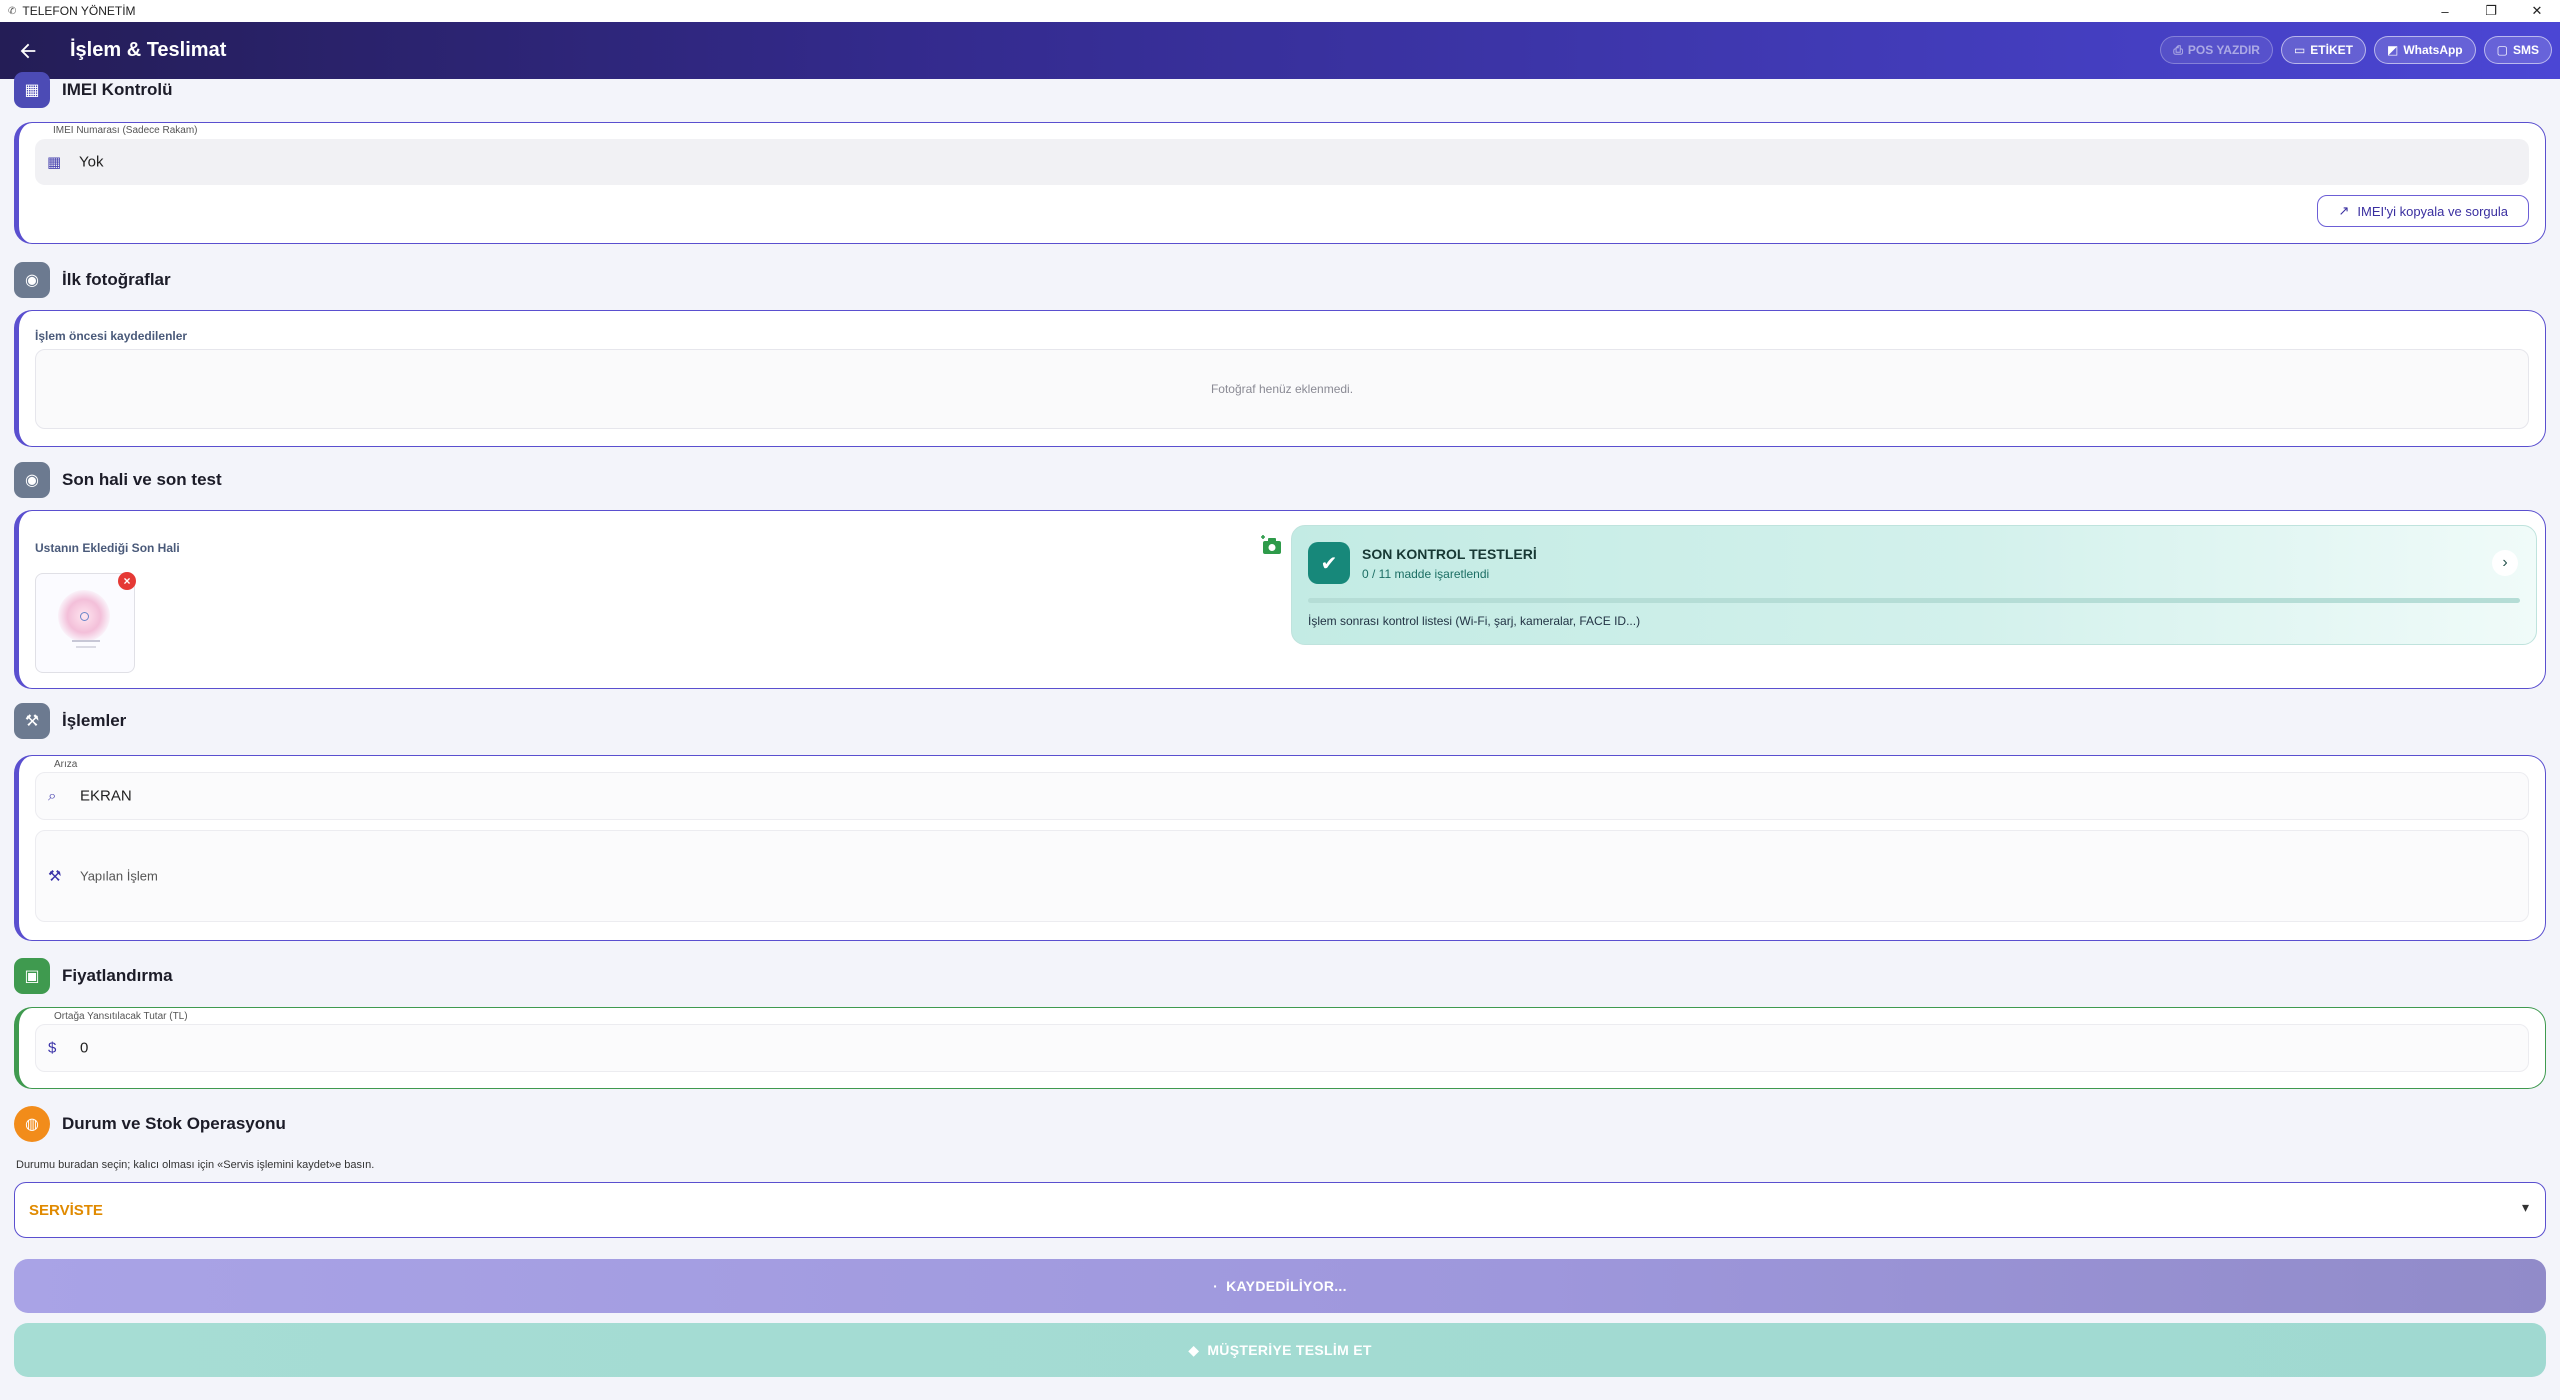 This screenshot has width=2560, height=1400. I want to click on sms-label: SMS, so click(2525, 50).